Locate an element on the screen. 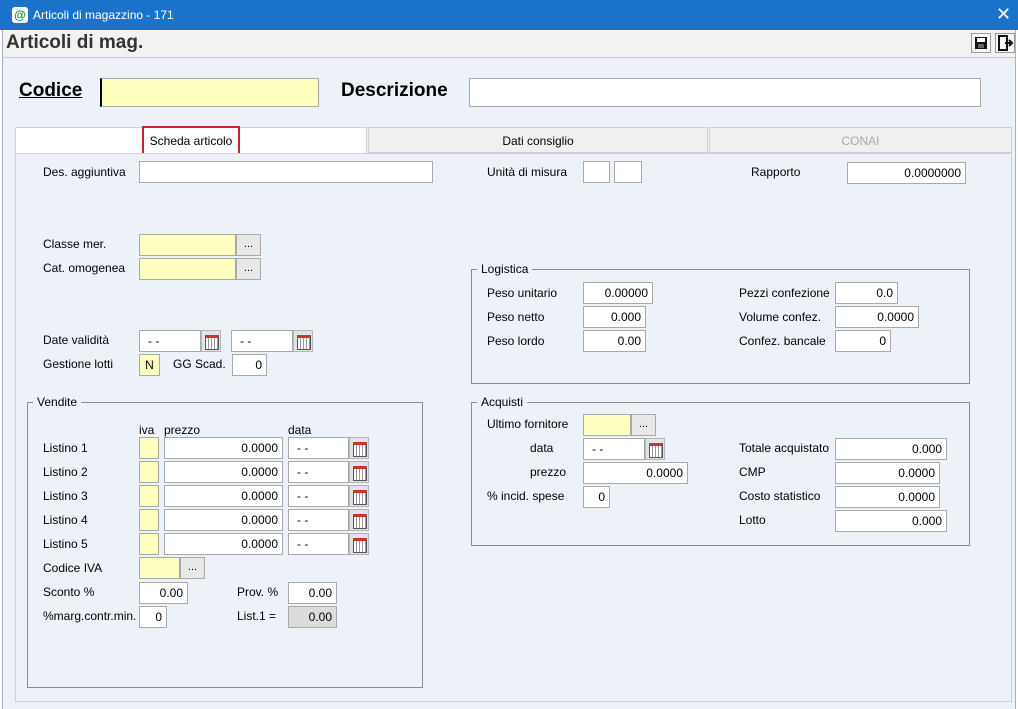  lotto-input: 0.000 is located at coordinates (891, 521).